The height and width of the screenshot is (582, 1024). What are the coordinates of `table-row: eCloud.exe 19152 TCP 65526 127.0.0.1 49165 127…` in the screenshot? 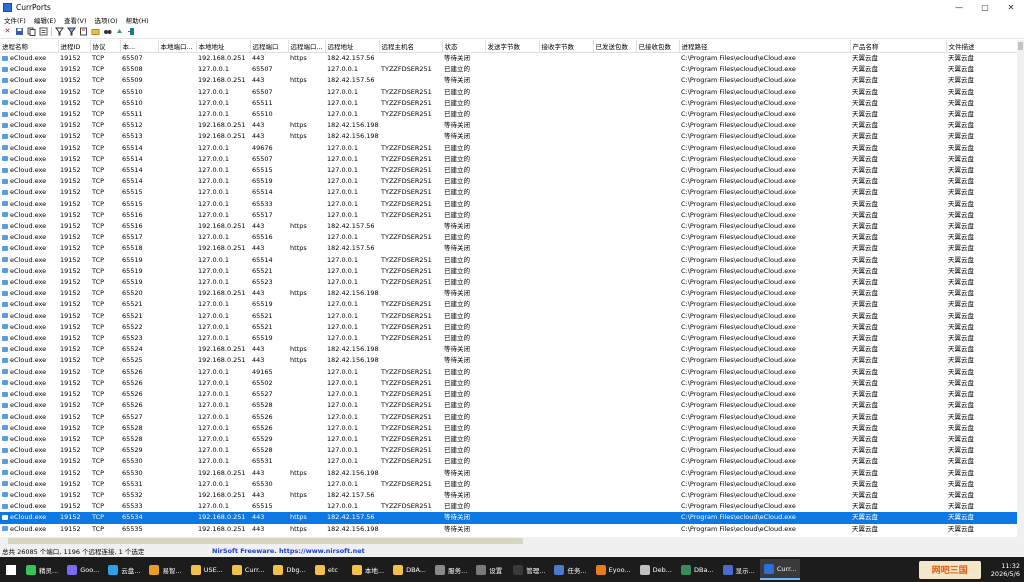 It's located at (508, 372).